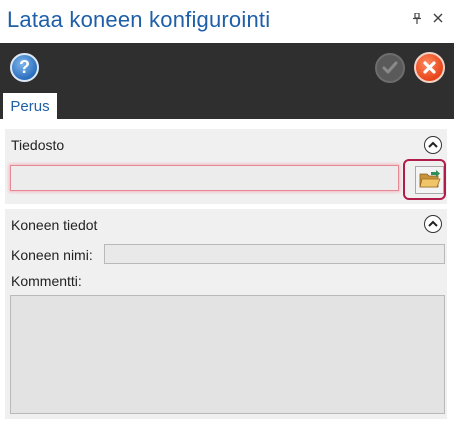  I want to click on folder-open-icon, so click(430, 179).